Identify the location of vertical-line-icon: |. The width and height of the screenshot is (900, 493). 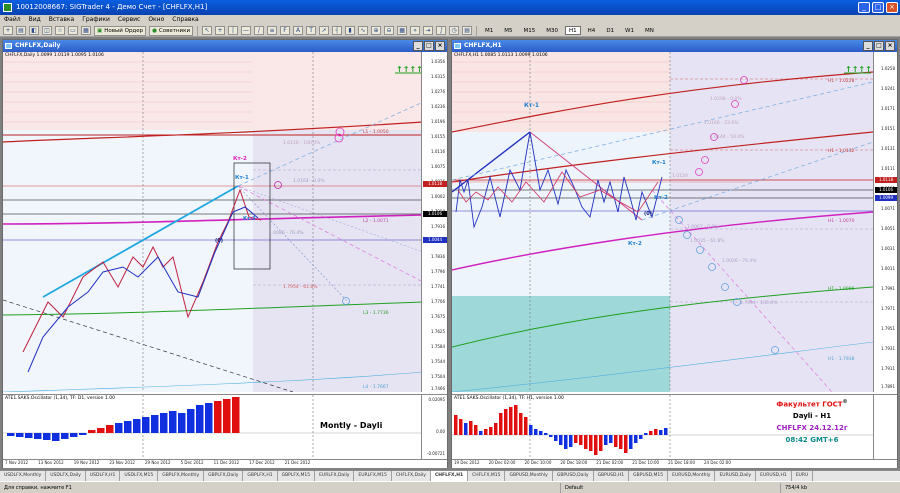
(233, 30).